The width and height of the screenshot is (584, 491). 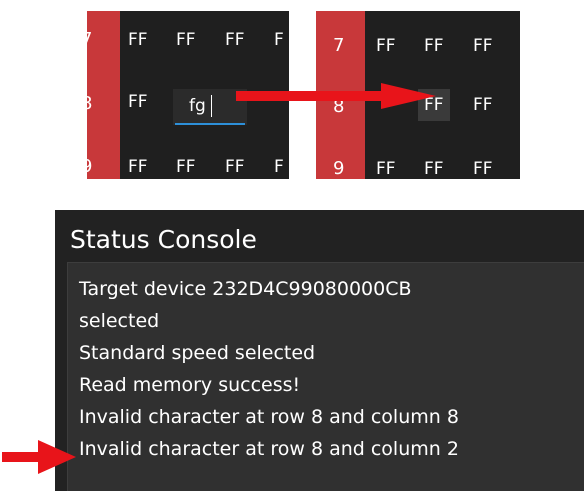 What do you see at coordinates (210, 124) in the screenshot?
I see `focus-underline` at bounding box center [210, 124].